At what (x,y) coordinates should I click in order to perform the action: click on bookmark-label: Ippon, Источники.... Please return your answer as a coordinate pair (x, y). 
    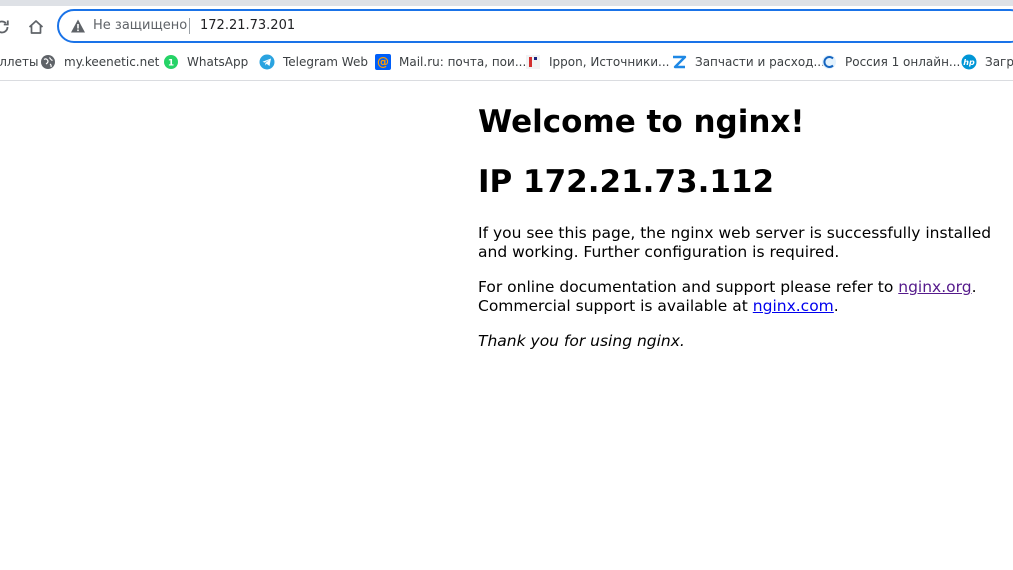
    Looking at the image, I should click on (609, 62).